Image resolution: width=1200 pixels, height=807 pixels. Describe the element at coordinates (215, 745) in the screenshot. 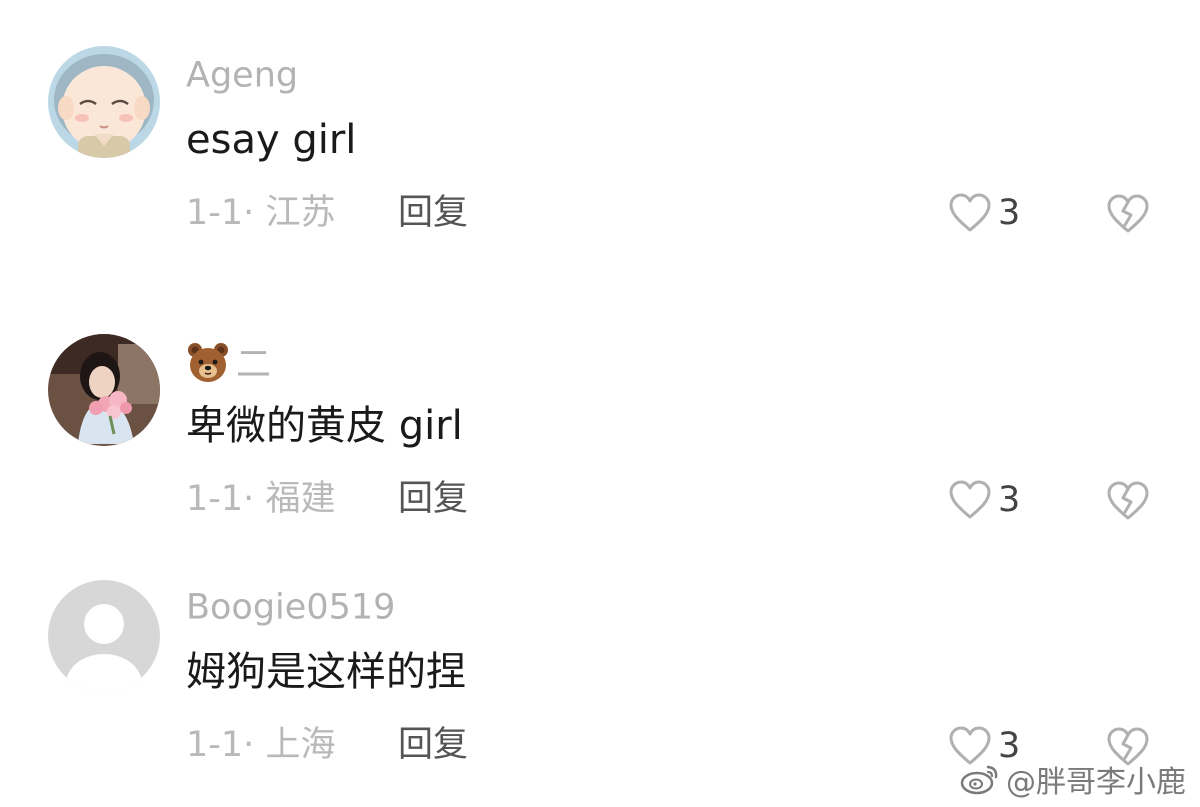

I see `comment-date: 1-1` at that location.